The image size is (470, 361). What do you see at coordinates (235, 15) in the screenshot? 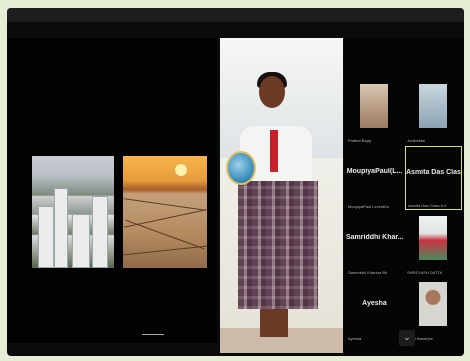
I see `top-bar` at bounding box center [235, 15].